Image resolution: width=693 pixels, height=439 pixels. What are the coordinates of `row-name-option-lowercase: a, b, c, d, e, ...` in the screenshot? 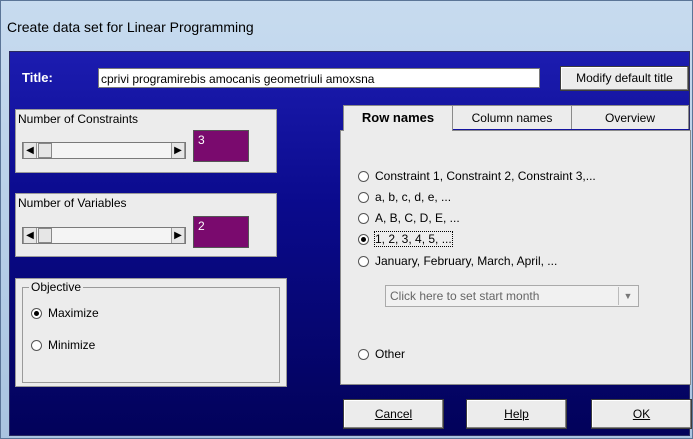 It's located at (404, 197).